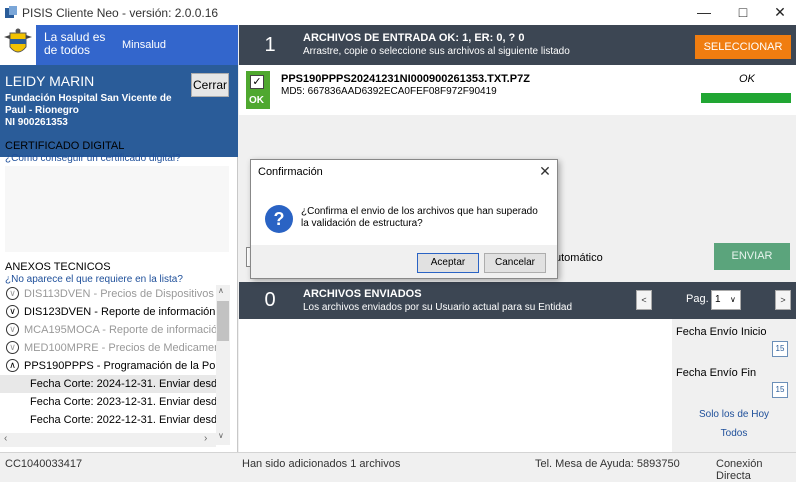  What do you see at coordinates (108, 440) in the screenshot?
I see `annex-horizontal-scrollbar: ‹ ›` at bounding box center [108, 440].